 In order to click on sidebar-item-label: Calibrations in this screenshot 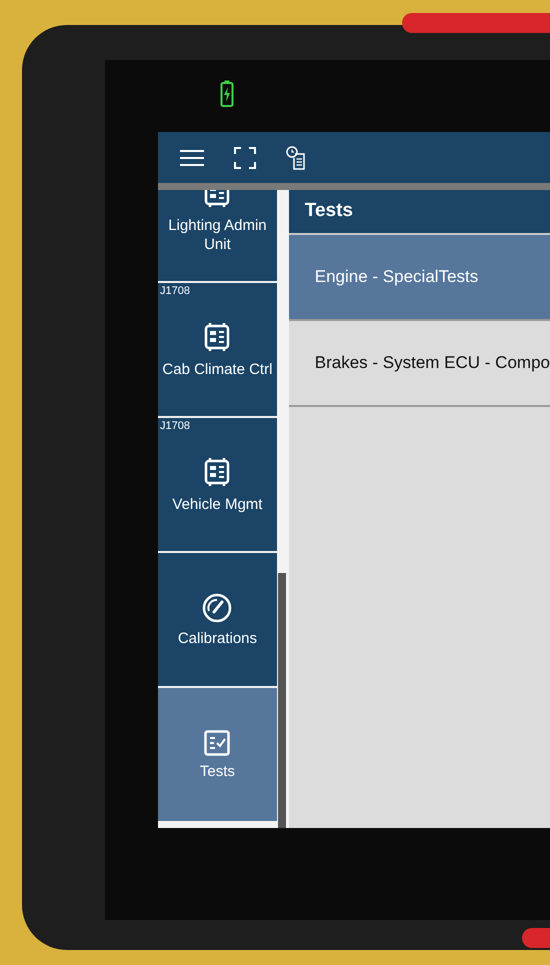, I will do `click(218, 638)`.